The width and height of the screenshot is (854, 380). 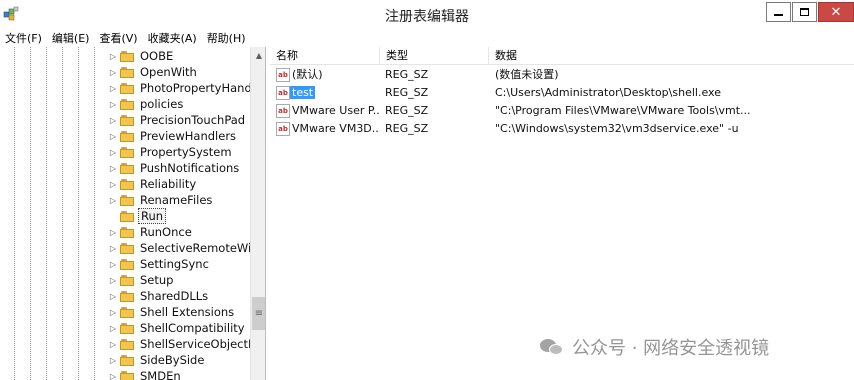 What do you see at coordinates (176, 200) in the screenshot?
I see `tree-item-label: RenameFiles` at bounding box center [176, 200].